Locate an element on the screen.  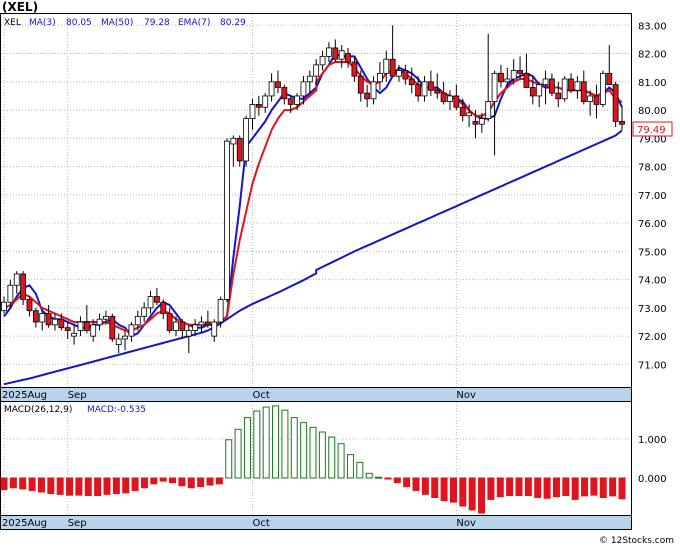
price-x-tick-label: Oct is located at coordinates (260, 395).